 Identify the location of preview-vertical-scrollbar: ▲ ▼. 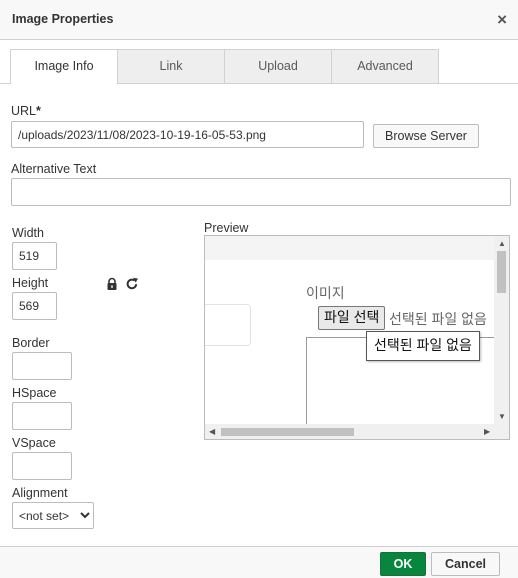
(501, 330).